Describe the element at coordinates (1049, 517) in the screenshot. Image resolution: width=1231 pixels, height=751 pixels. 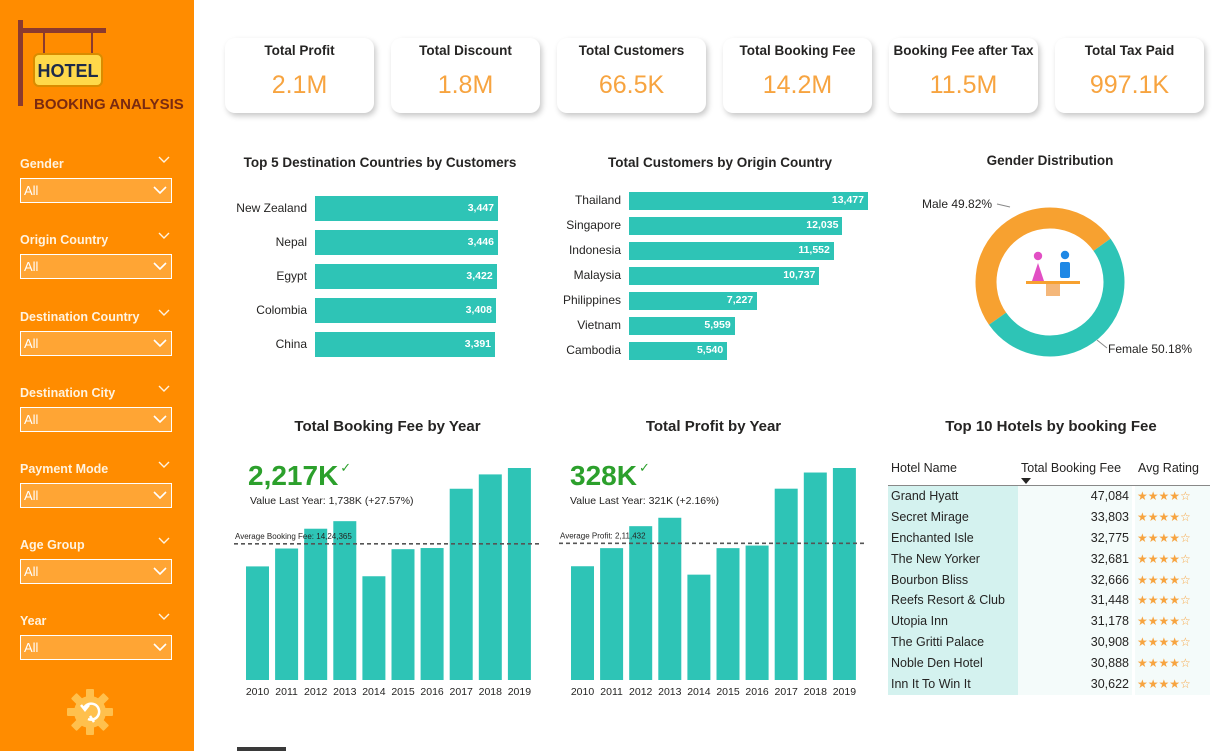
I see `table-row: Secret Mirage 33,803 ★★★★☆` at that location.